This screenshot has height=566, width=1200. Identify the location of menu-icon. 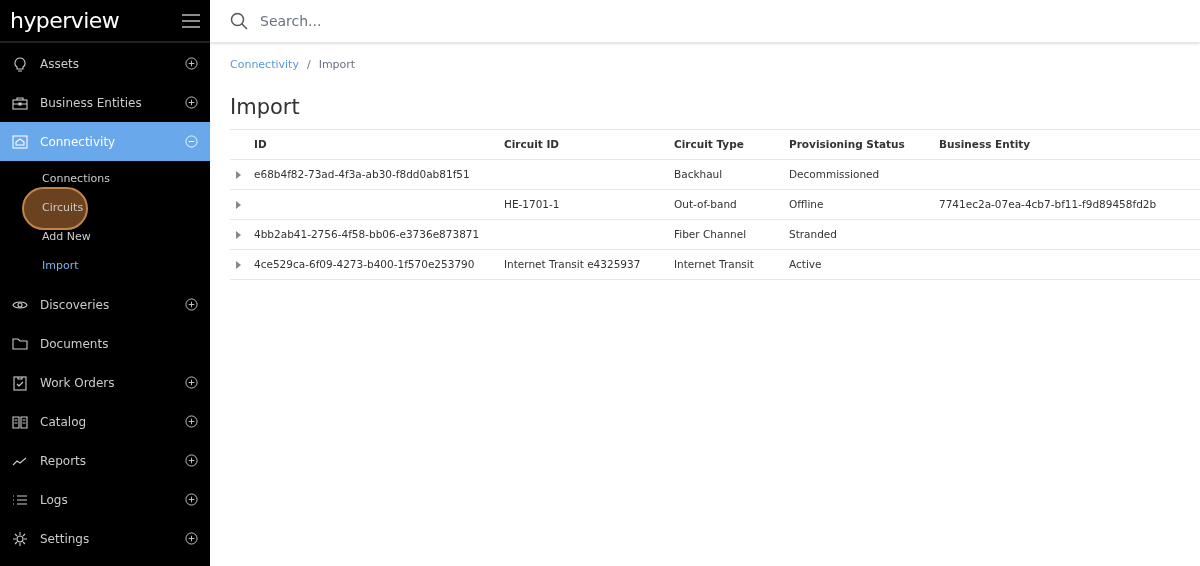
(191, 20).